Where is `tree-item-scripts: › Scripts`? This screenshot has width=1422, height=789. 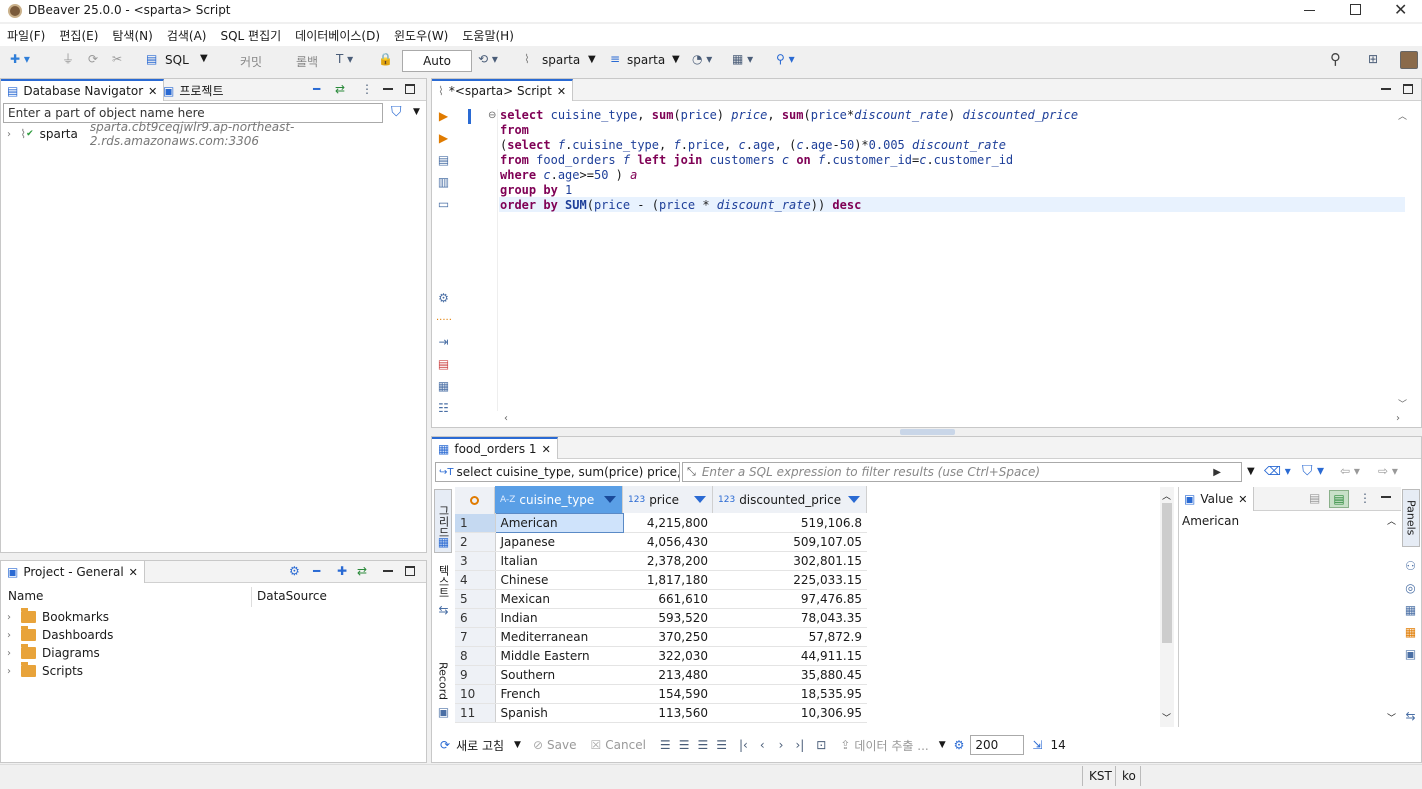
tree-item-scripts: › Scripts is located at coordinates (45, 671).